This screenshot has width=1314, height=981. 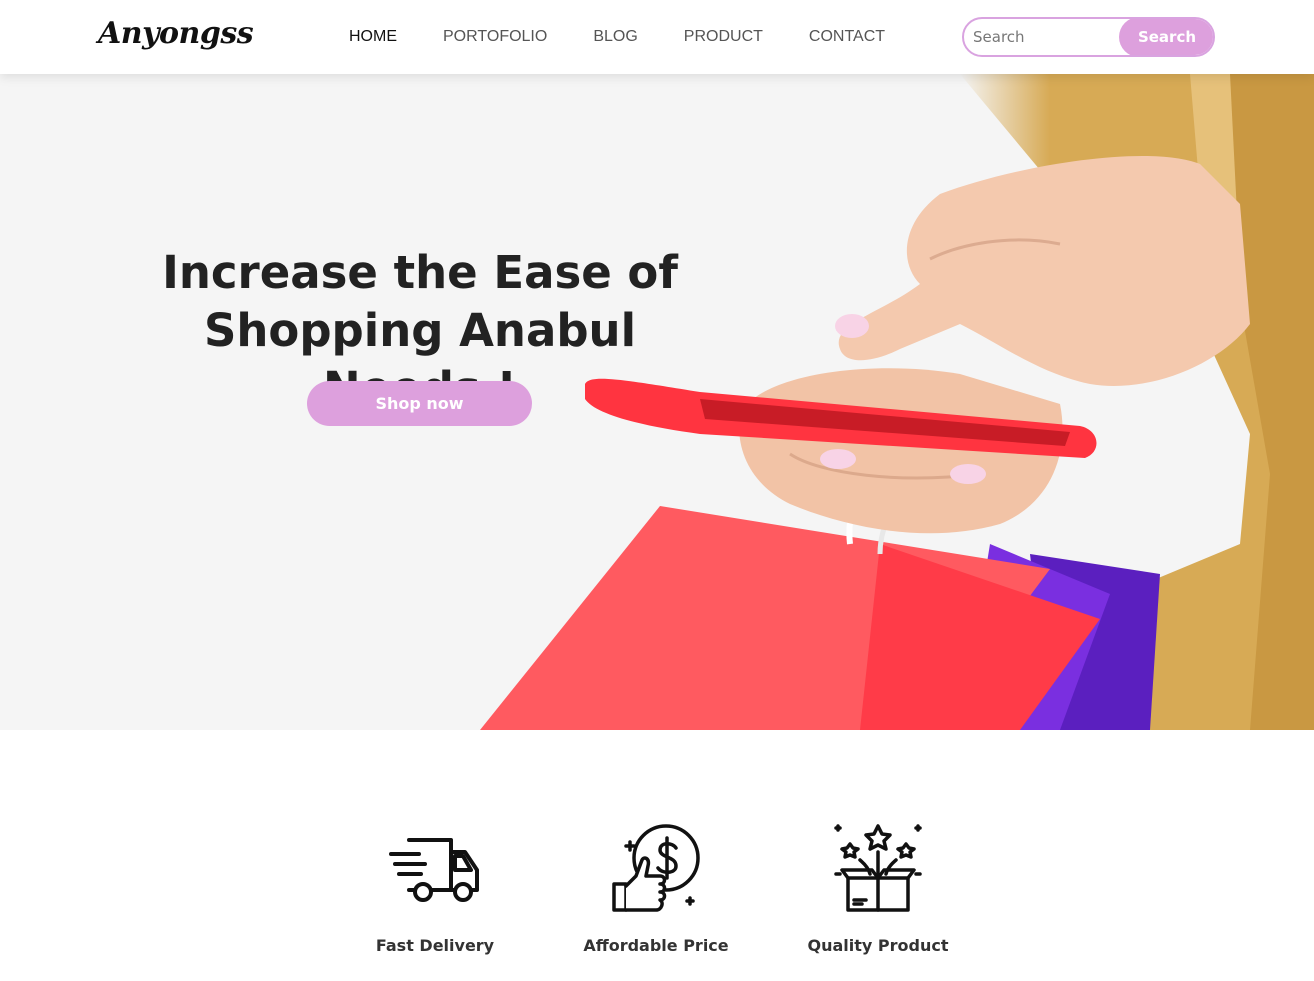 What do you see at coordinates (1166, 37) in the screenshot?
I see `search-button: Search` at bounding box center [1166, 37].